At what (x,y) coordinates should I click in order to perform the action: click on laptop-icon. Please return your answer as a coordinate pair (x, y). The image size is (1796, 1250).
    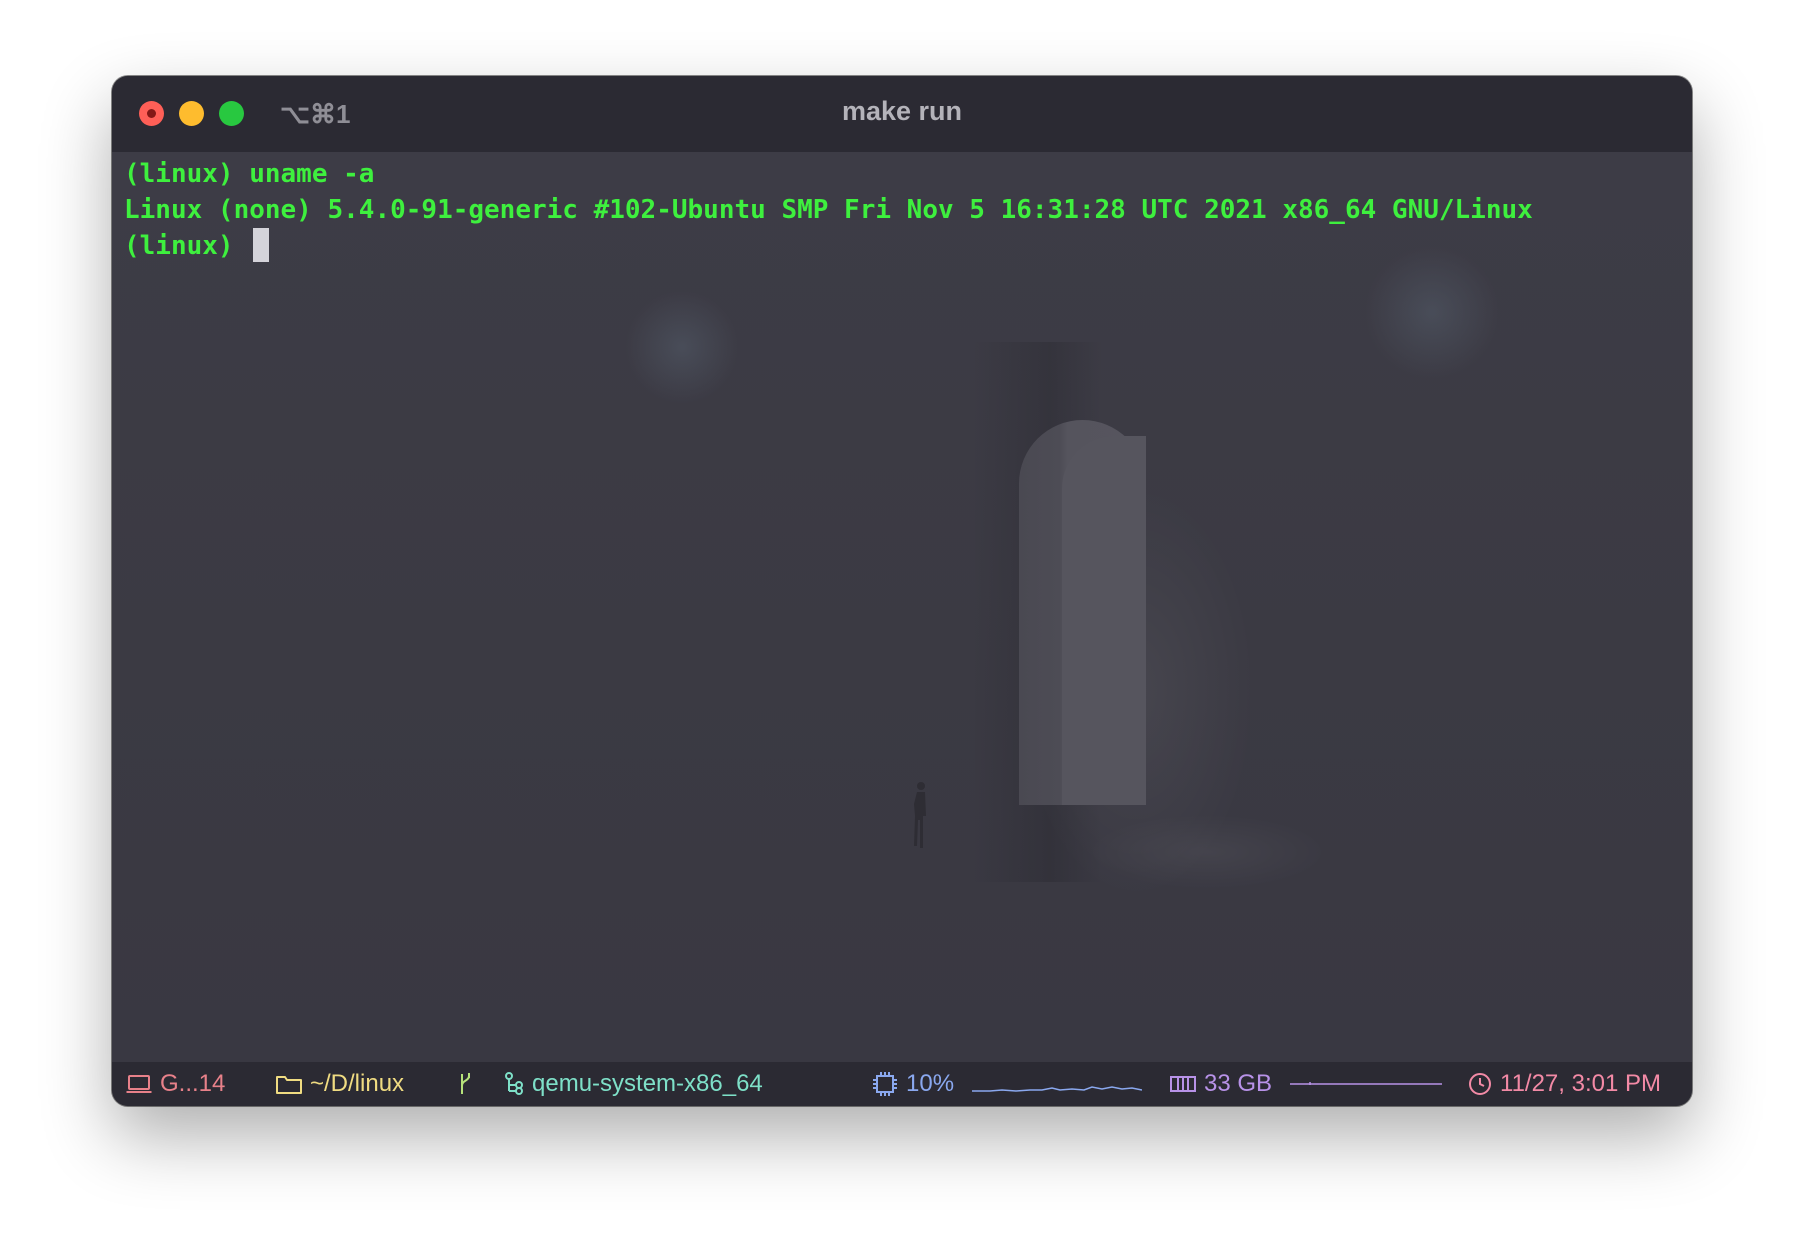
    Looking at the image, I should click on (139, 1084).